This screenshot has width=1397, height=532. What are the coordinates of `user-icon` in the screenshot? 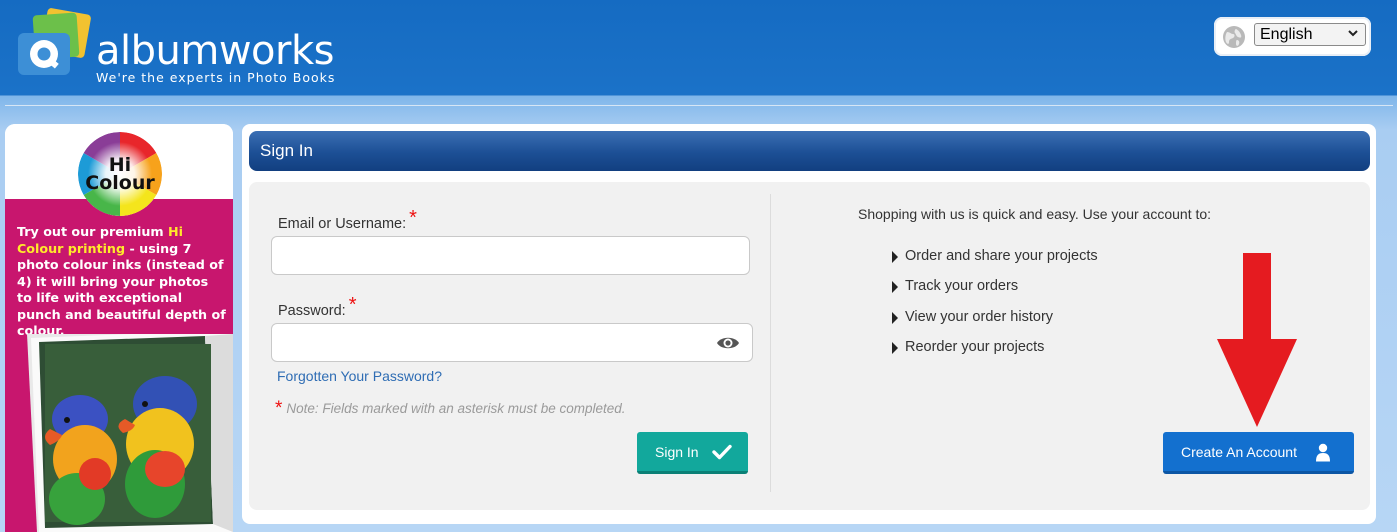 It's located at (1323, 452).